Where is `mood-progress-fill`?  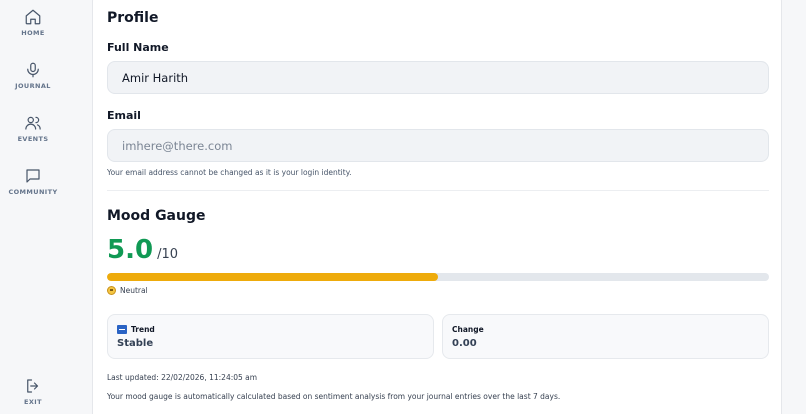
mood-progress-fill is located at coordinates (272, 277).